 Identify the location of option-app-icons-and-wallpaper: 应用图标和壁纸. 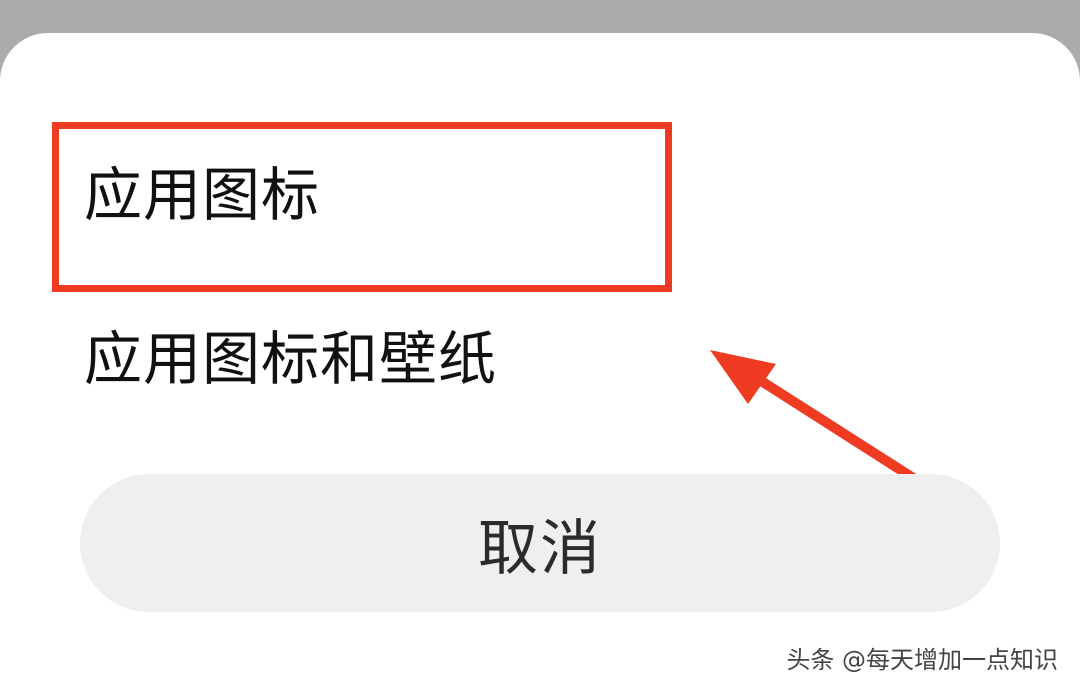
(290, 359).